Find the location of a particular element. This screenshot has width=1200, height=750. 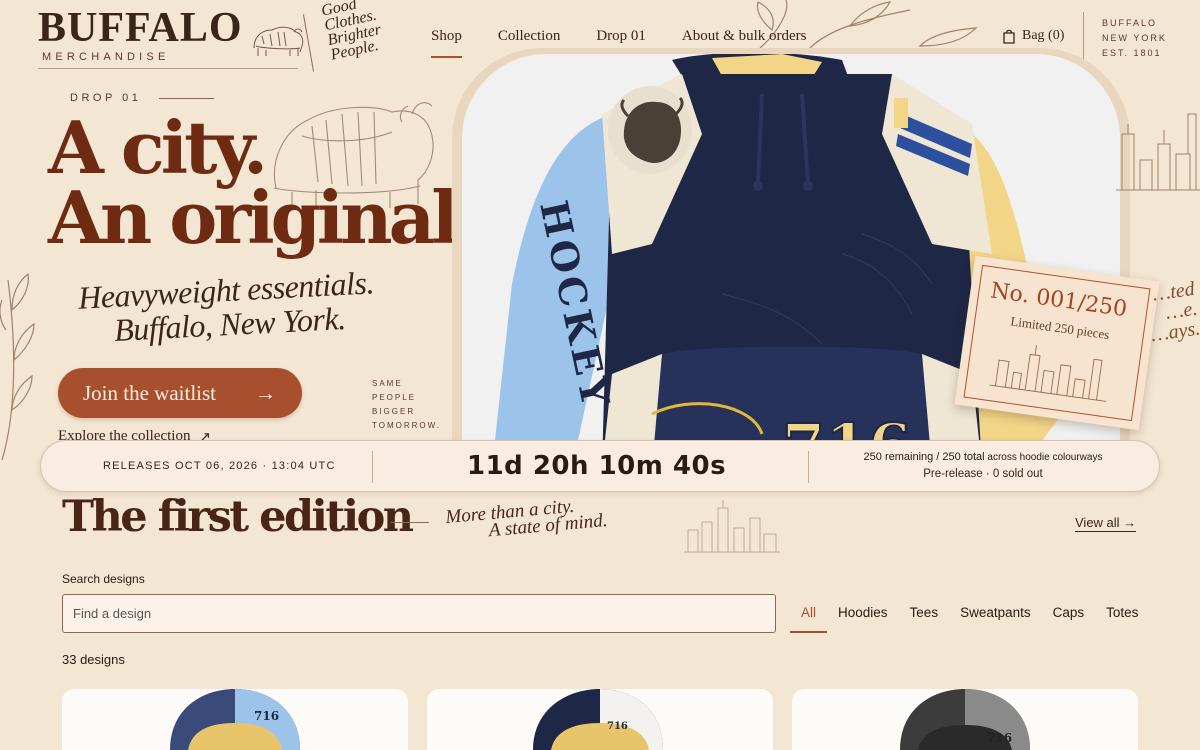

search-label: Search designs is located at coordinates (103, 579).